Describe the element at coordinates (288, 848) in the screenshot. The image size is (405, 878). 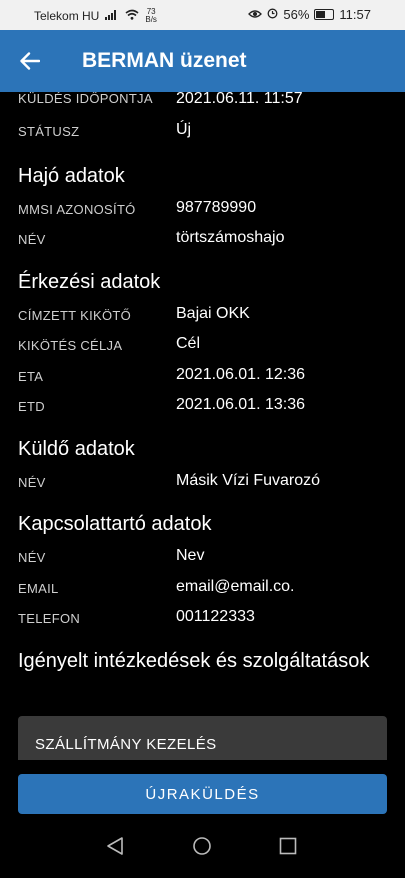
I see `nav-recents-icon` at that location.